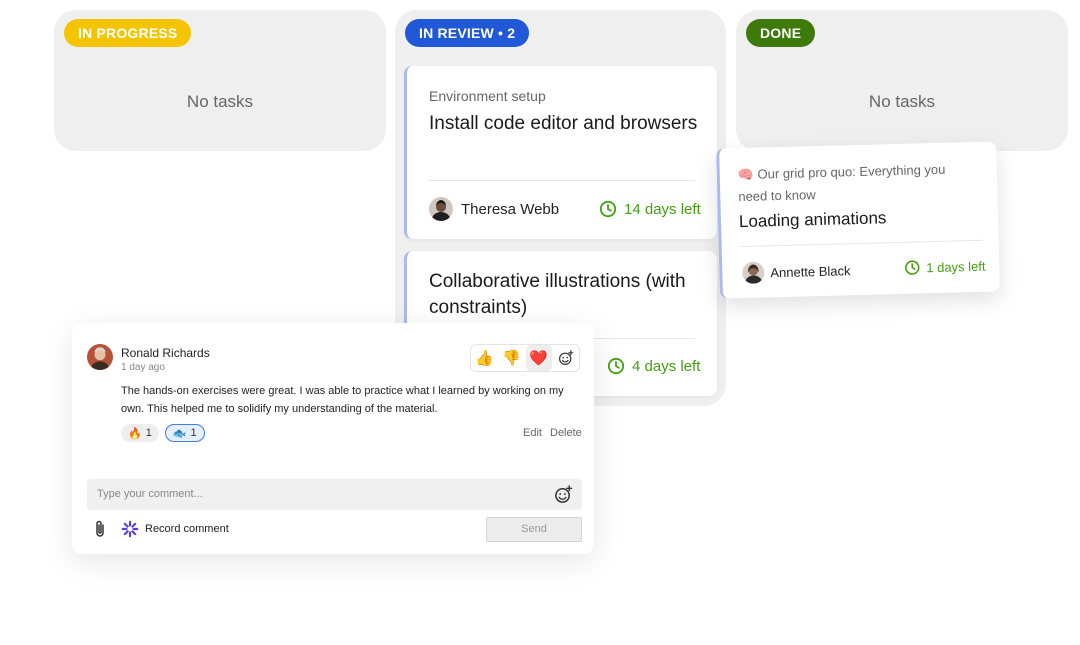 This screenshot has height=645, width=1080. I want to click on status-badge-in-progress: IN PROGRESS, so click(128, 33).